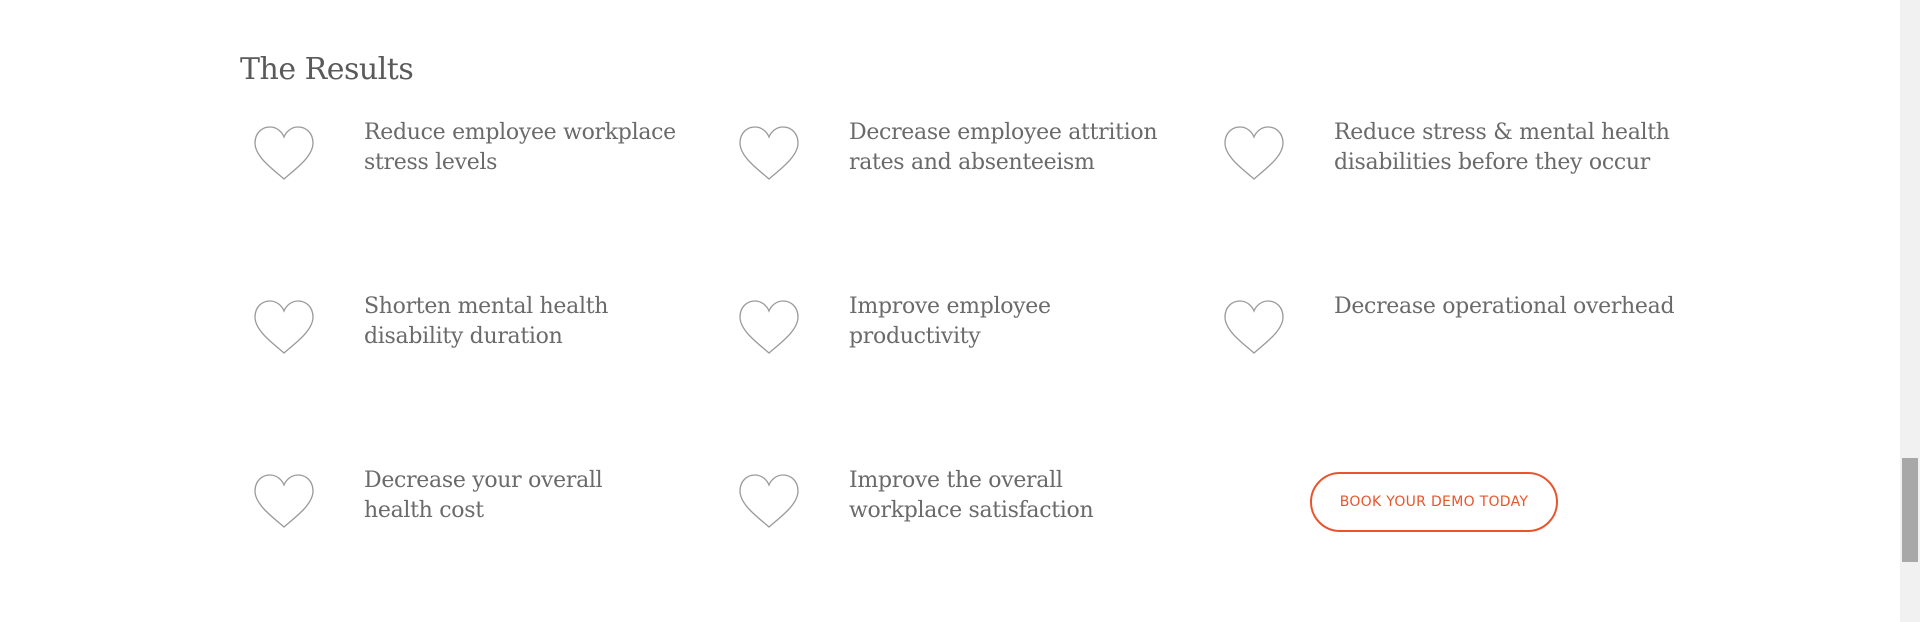  I want to click on result-text-line: productivity, so click(915, 336).